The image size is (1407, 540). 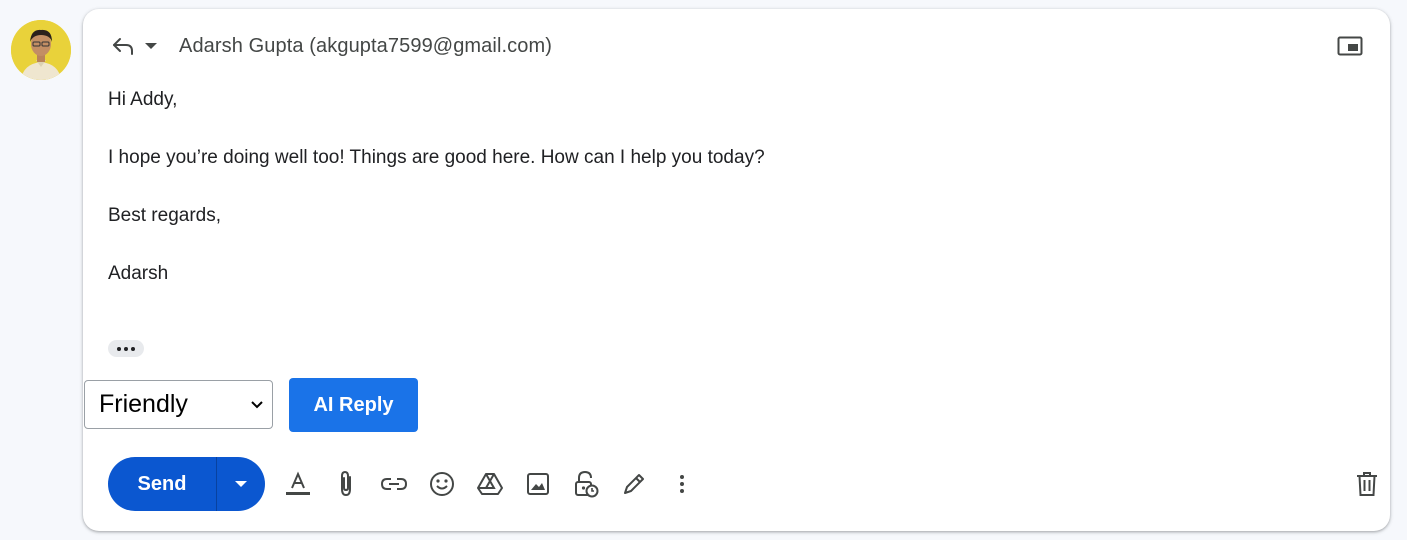 What do you see at coordinates (346, 484) in the screenshot?
I see `attach-icon` at bounding box center [346, 484].